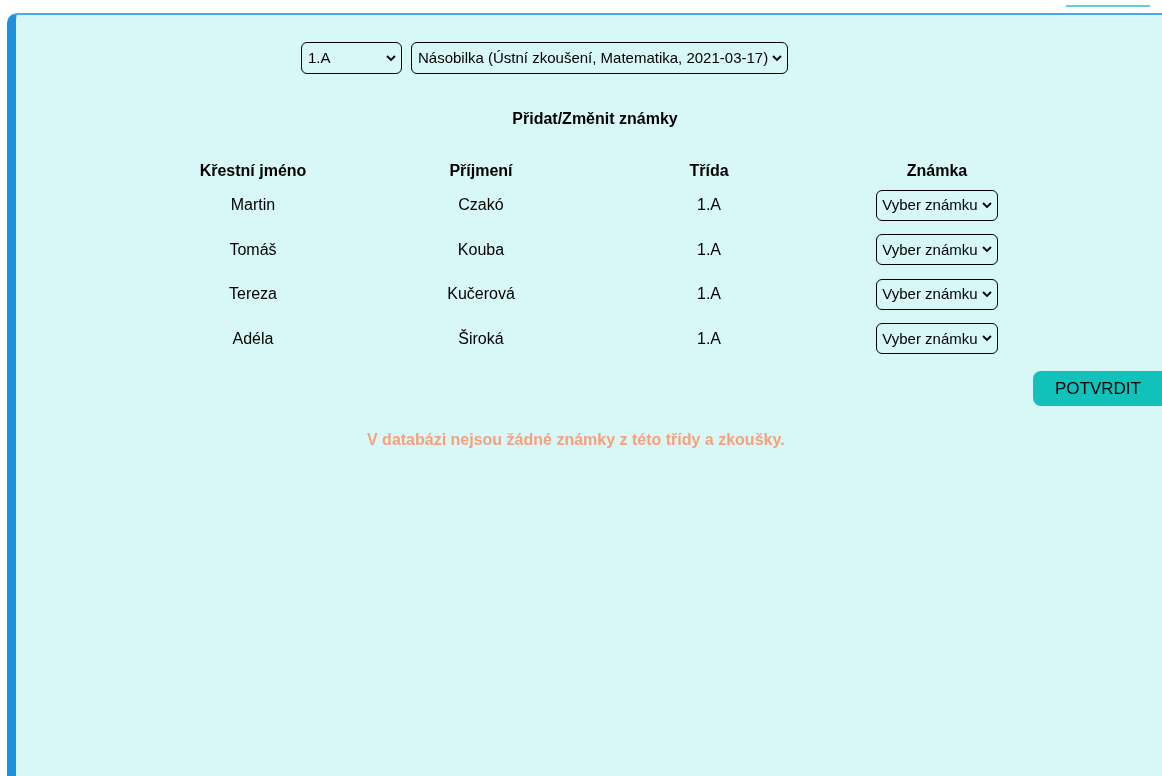 This screenshot has width=1162, height=776. Describe the element at coordinates (576, 440) in the screenshot. I see `empty-message: V databázi nejsou žádné známky z této třídy a zkoušky.` at that location.